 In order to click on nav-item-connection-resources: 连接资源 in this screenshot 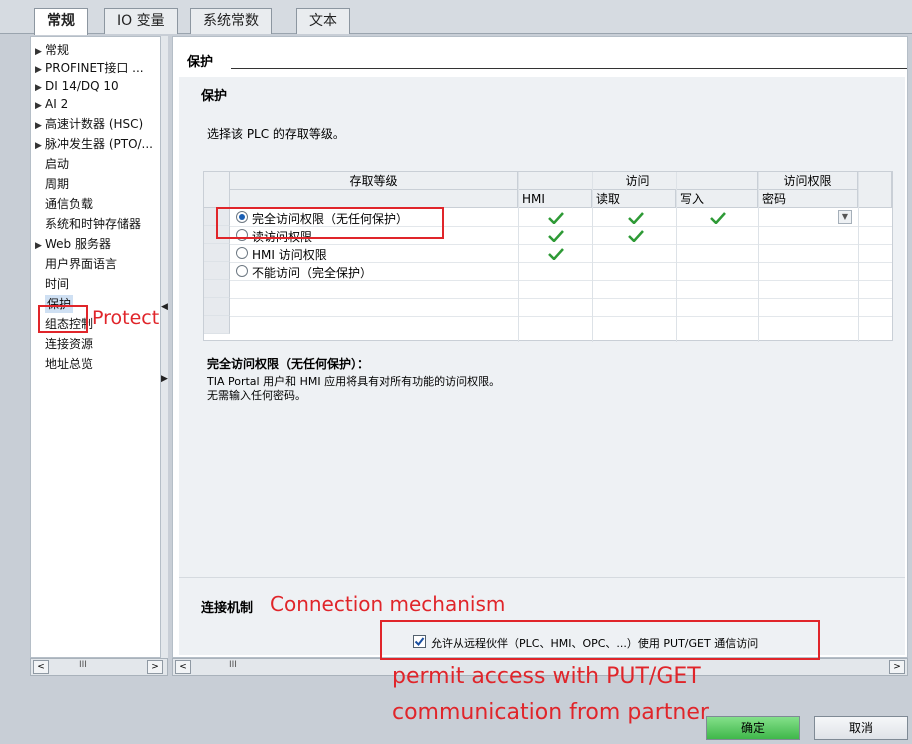, I will do `click(69, 344)`.